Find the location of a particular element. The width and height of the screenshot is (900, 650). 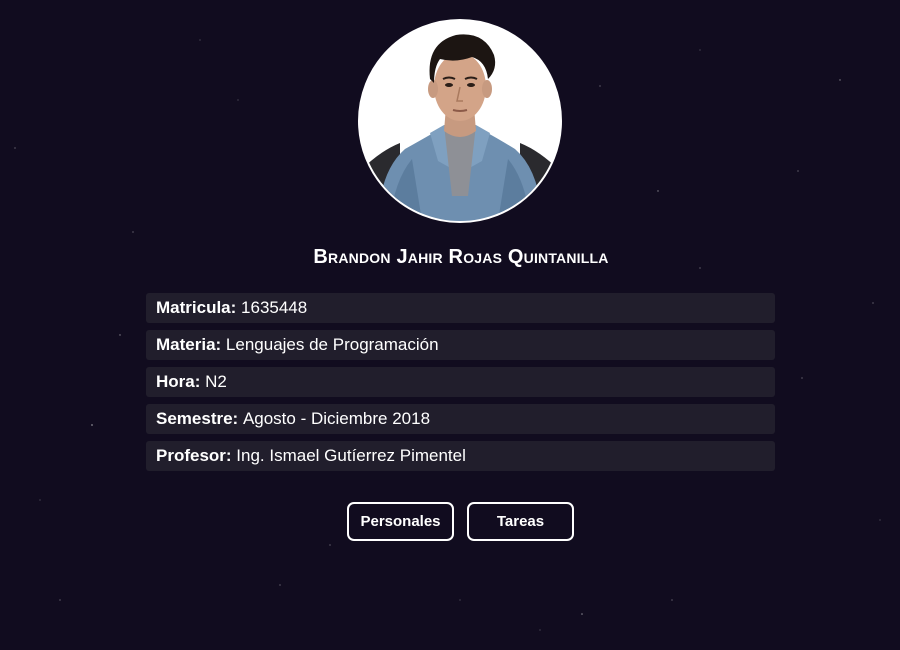

info-label: Materia: is located at coordinates (191, 344).